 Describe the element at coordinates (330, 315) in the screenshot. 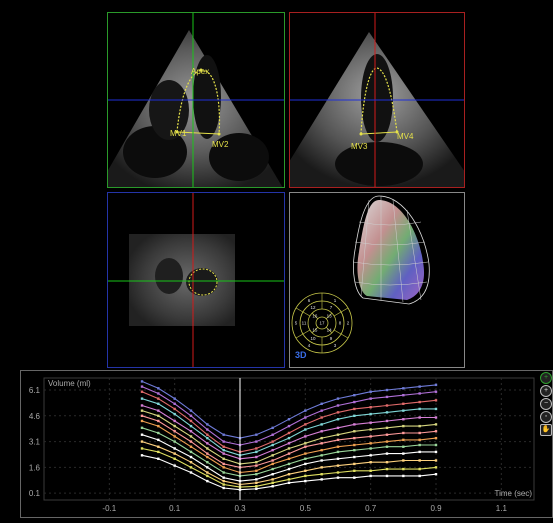

I see `bullseye-segment-label: 13` at that location.